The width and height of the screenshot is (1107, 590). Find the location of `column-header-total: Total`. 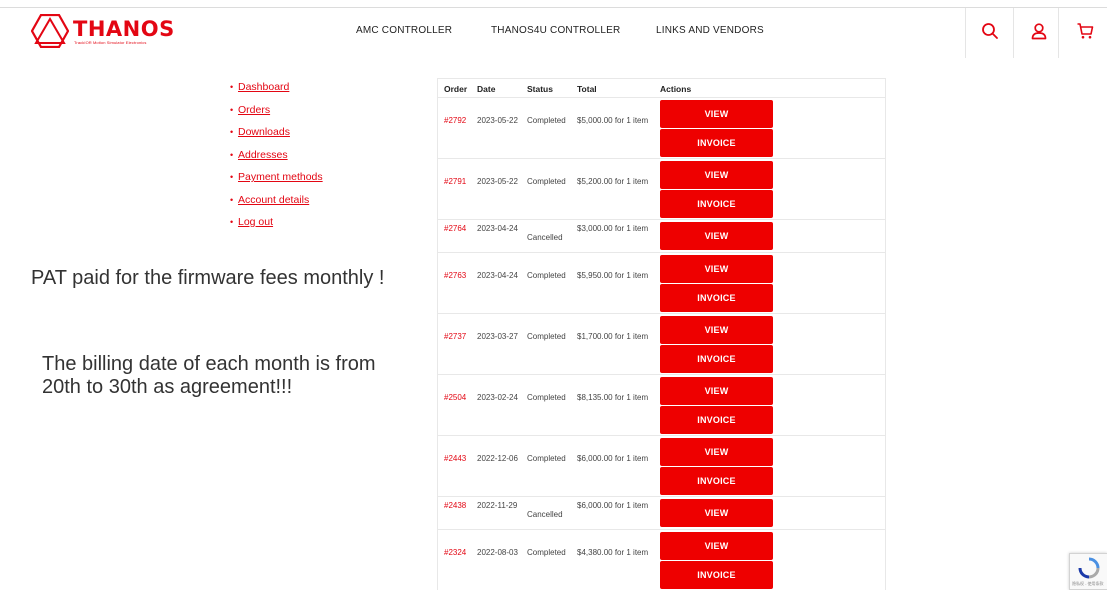

column-header-total: Total is located at coordinates (587, 89).